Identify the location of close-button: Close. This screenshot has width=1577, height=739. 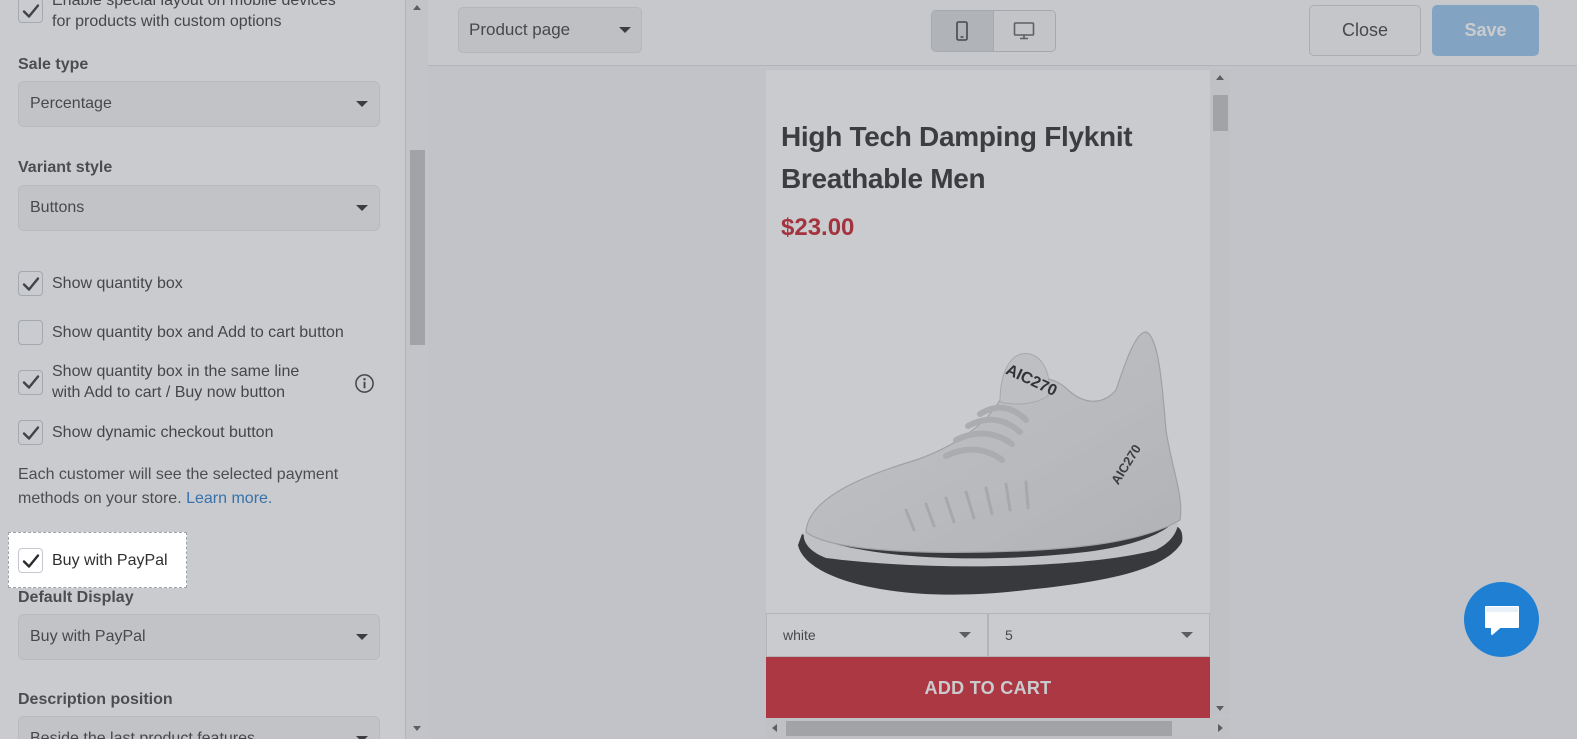
(1365, 30).